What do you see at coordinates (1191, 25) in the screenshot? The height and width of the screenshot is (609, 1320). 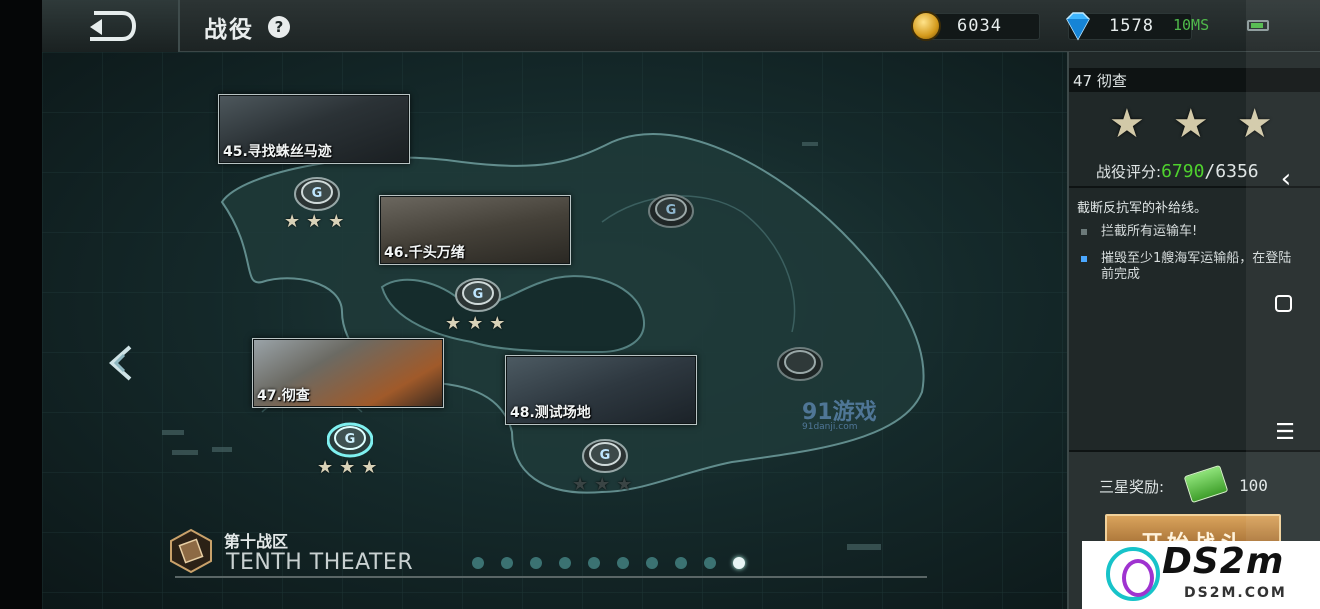 I see `ping-indicator: 10MS` at bounding box center [1191, 25].